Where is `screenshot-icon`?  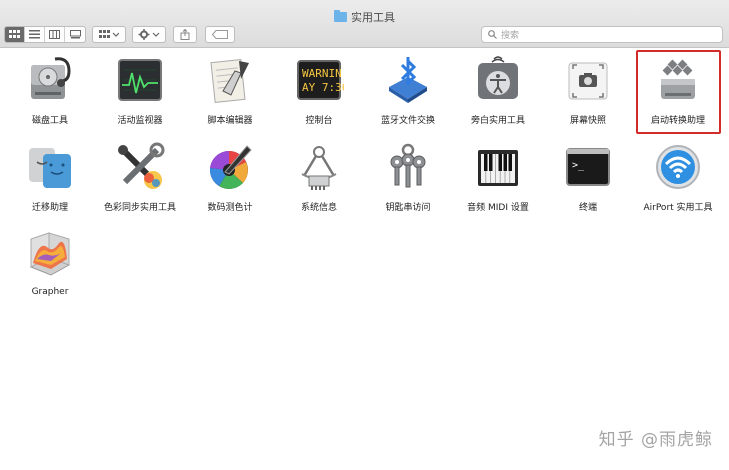
screenshot-icon is located at coordinates (588, 80).